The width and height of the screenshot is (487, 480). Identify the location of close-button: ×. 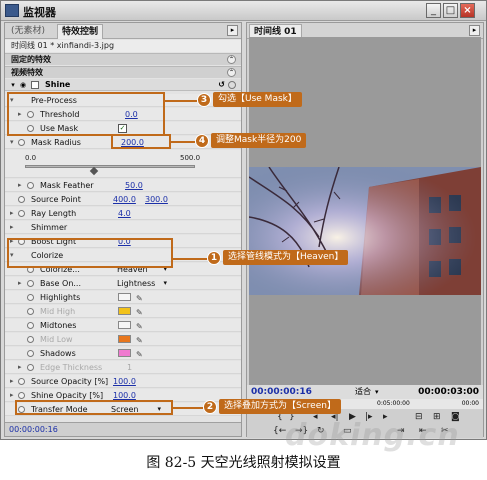
(467, 10).